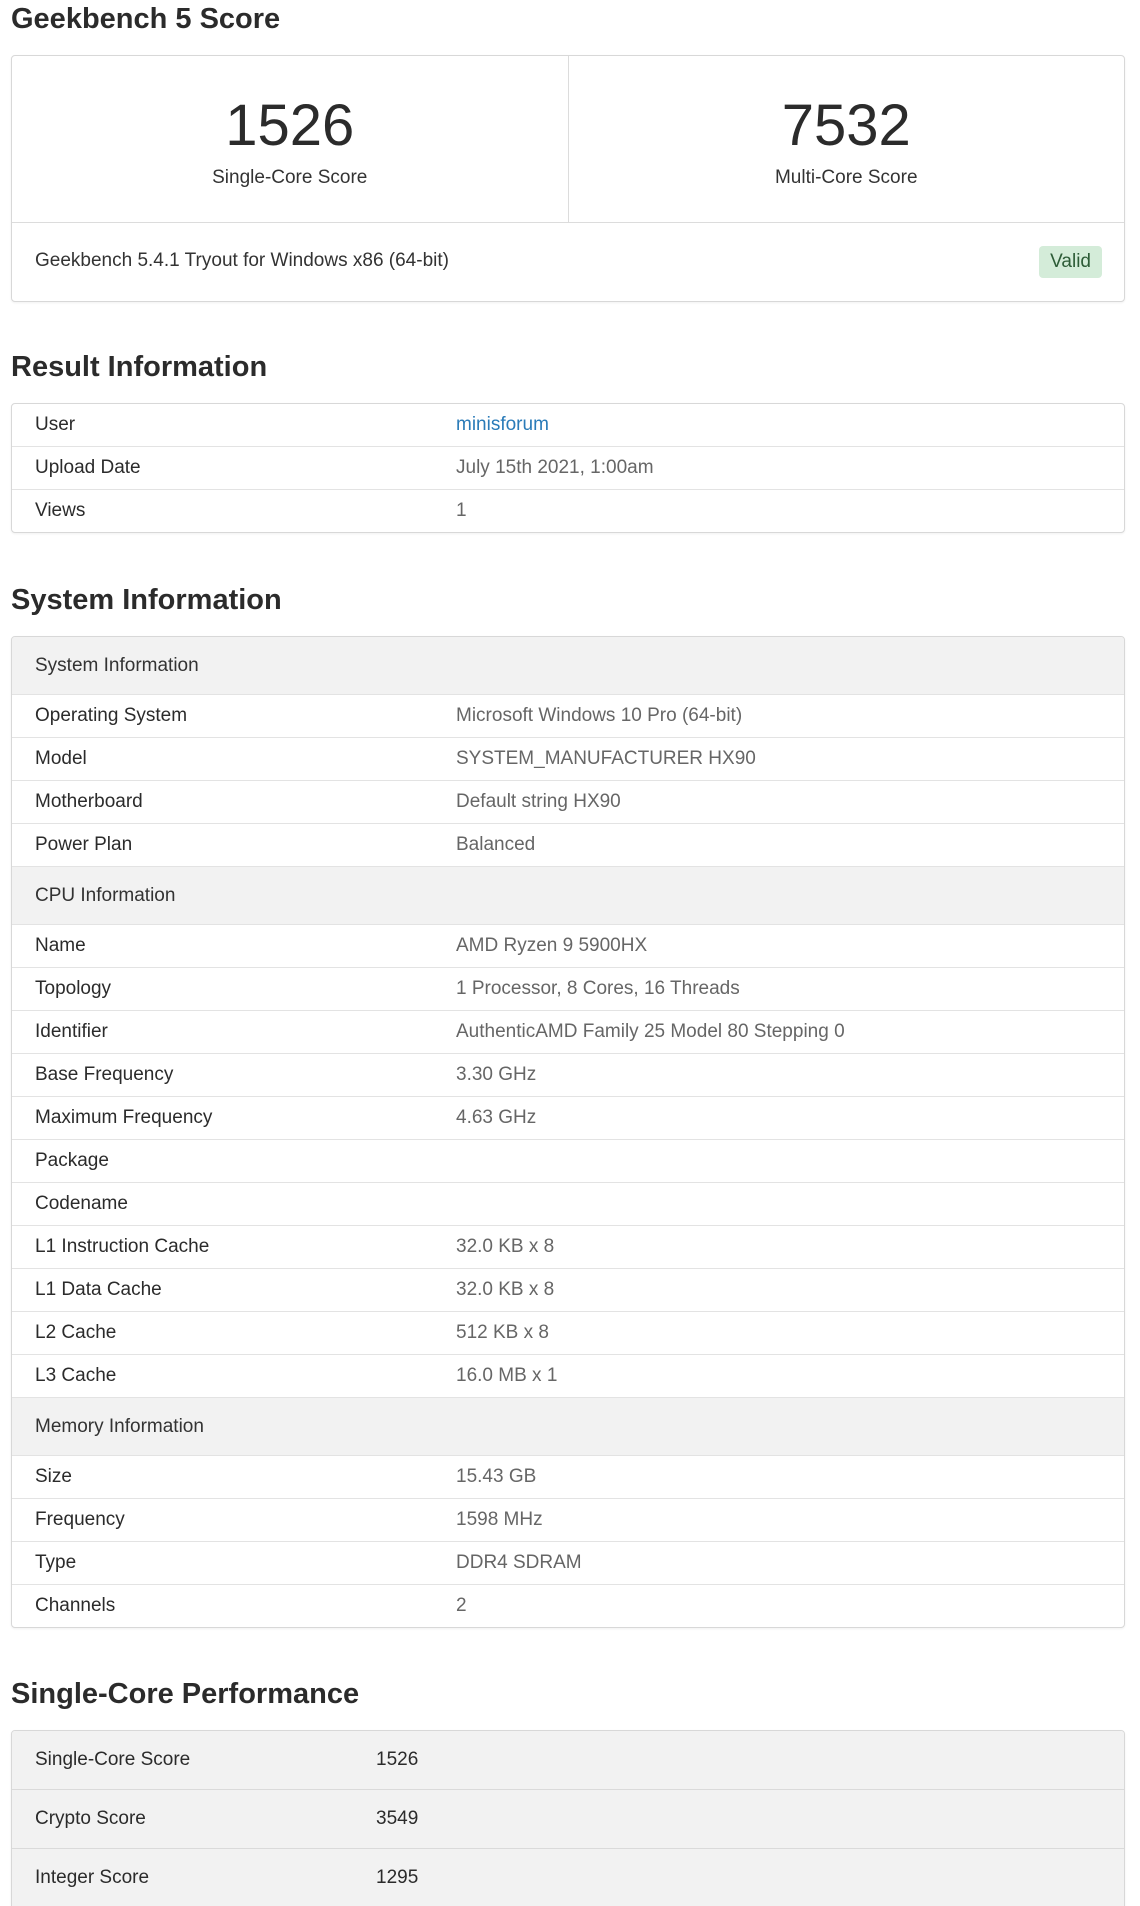  I want to click on row-value: 4.63 GHz, so click(496, 1117).